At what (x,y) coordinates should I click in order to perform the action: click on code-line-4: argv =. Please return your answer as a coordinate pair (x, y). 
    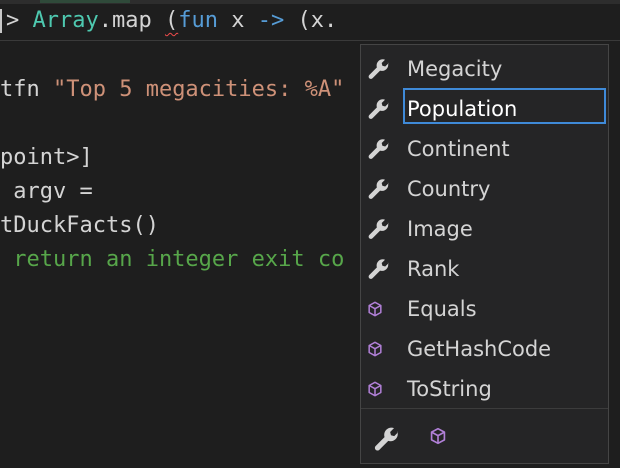
    Looking at the image, I should click on (46, 192).